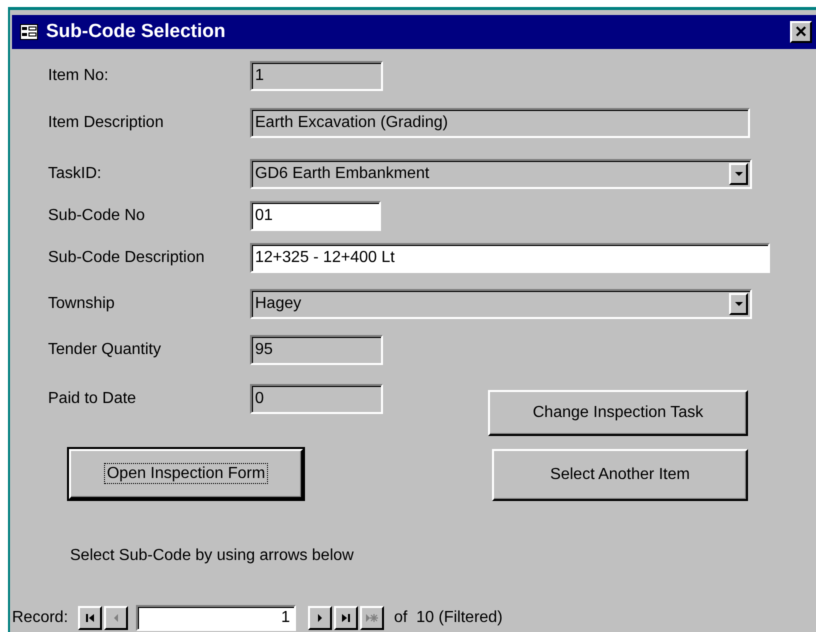 This screenshot has height=632, width=816. I want to click on first-record-button, so click(90, 618).